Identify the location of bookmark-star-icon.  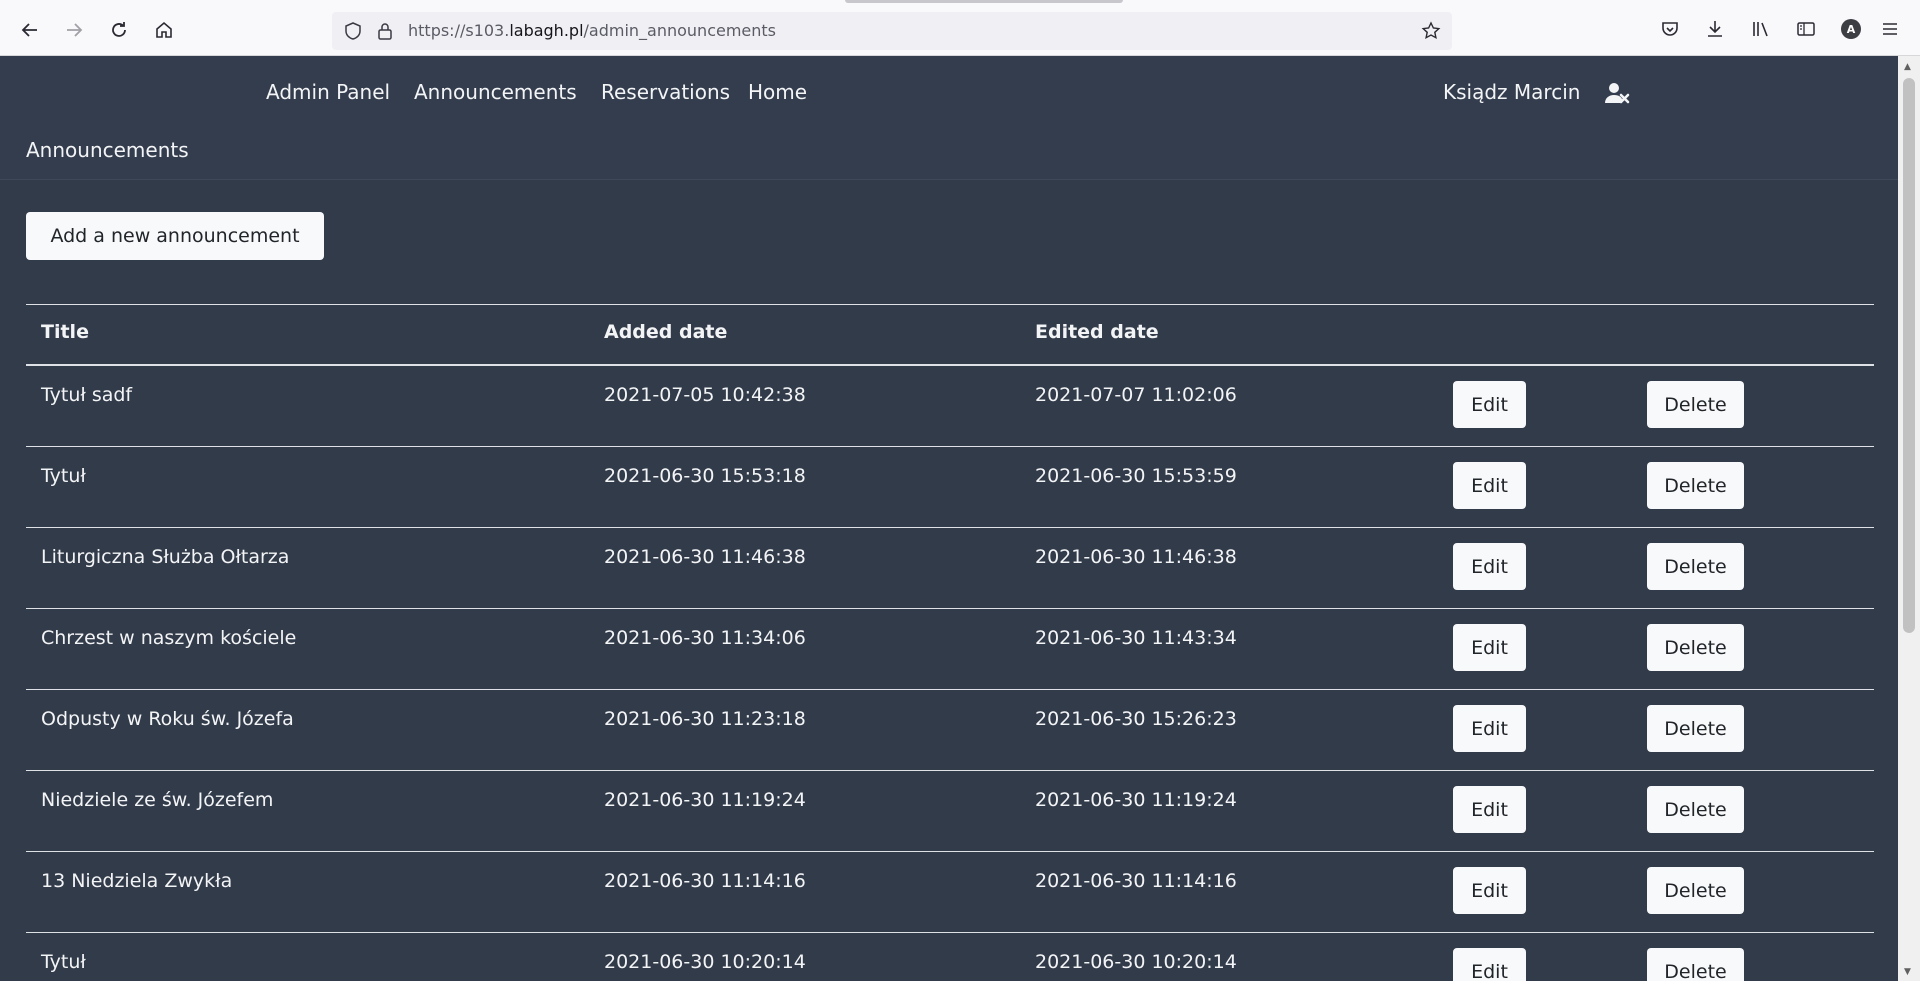
(1431, 31).